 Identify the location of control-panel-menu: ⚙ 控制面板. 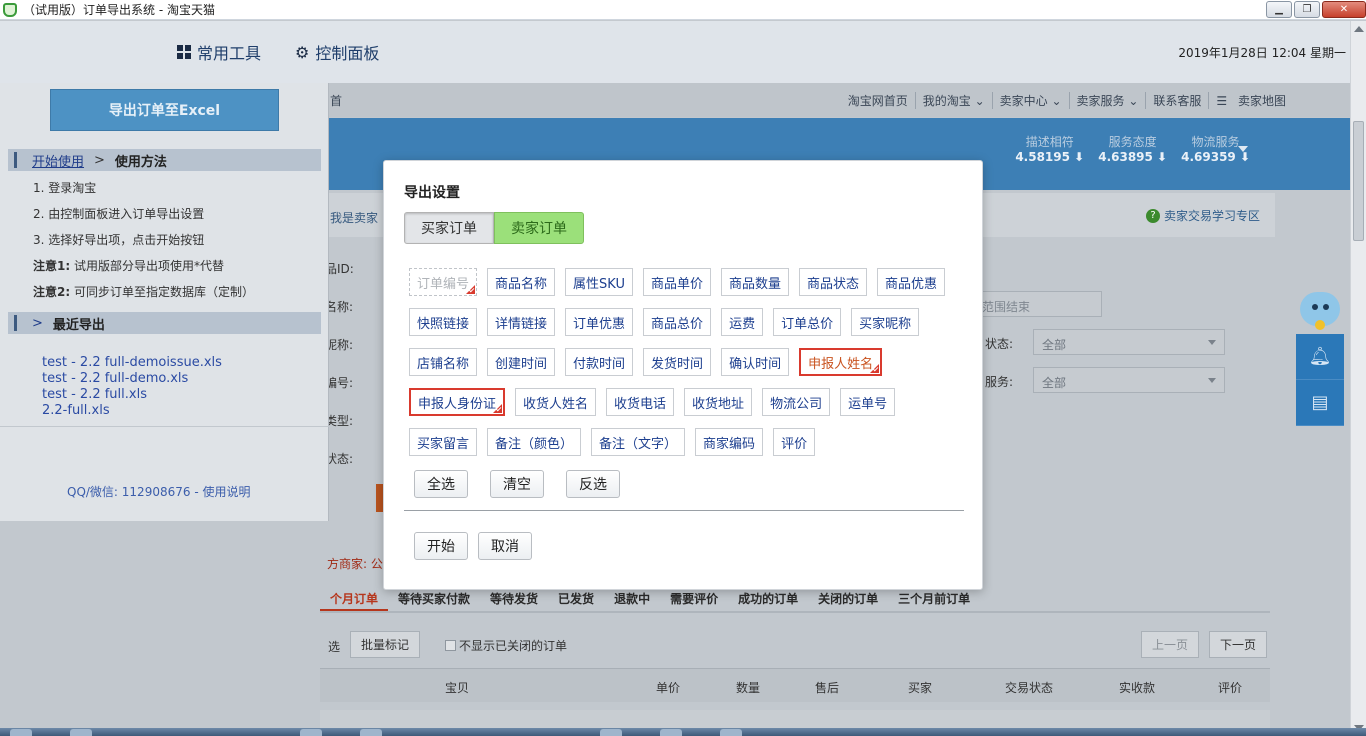
(337, 52).